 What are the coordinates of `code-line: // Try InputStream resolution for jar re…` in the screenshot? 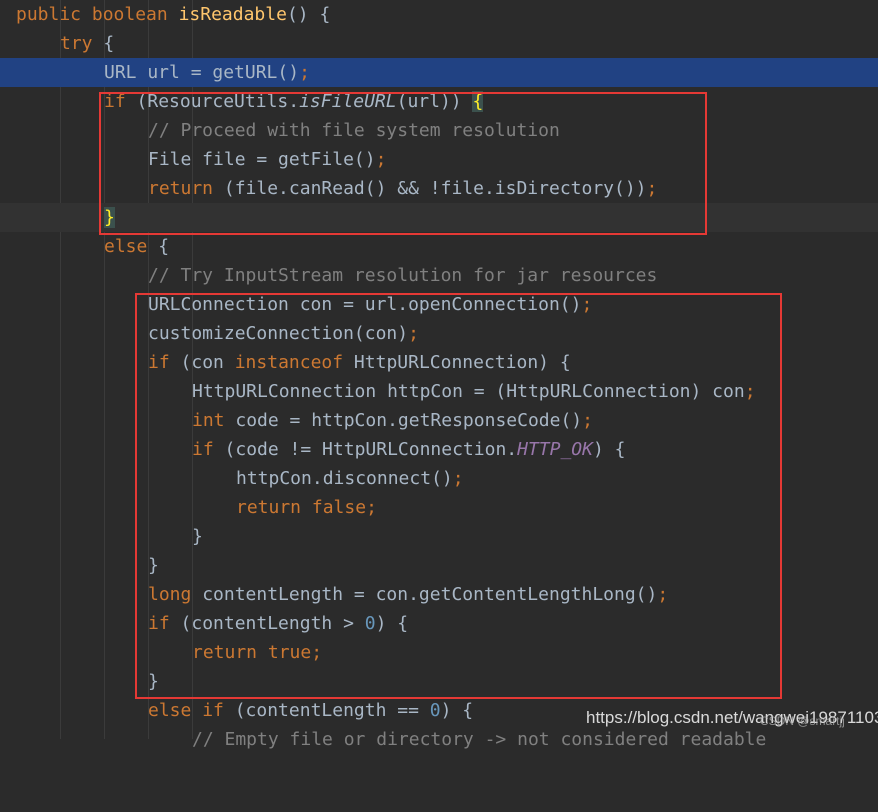 It's located at (439, 275).